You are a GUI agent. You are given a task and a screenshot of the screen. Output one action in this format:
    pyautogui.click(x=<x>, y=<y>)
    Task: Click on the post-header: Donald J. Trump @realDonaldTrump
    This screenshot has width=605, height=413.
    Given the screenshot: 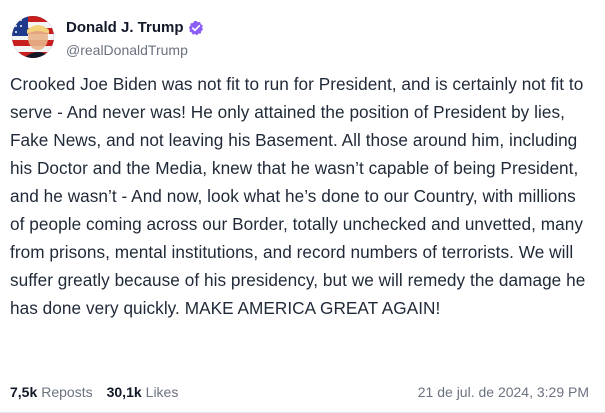 What is the action you would take?
    pyautogui.click(x=108, y=37)
    